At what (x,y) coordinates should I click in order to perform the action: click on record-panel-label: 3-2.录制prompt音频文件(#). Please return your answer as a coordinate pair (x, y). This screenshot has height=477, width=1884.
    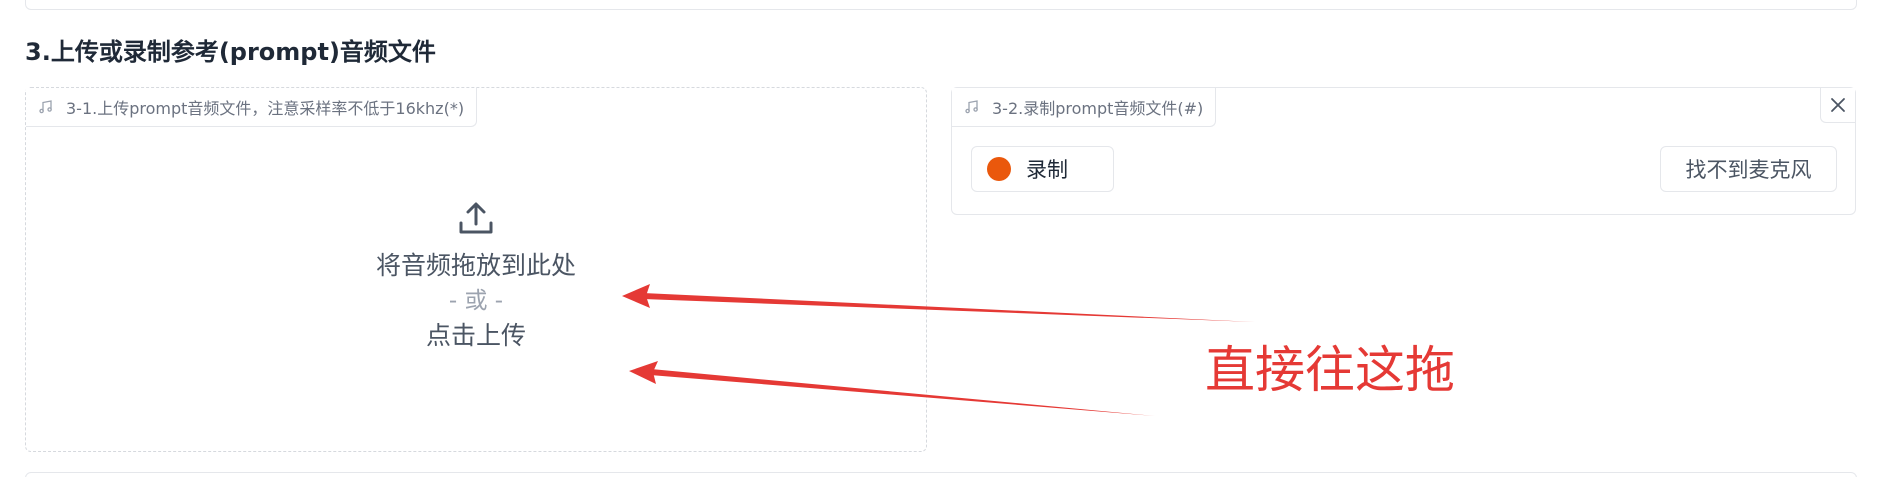
    Looking at the image, I should click on (1084, 107).